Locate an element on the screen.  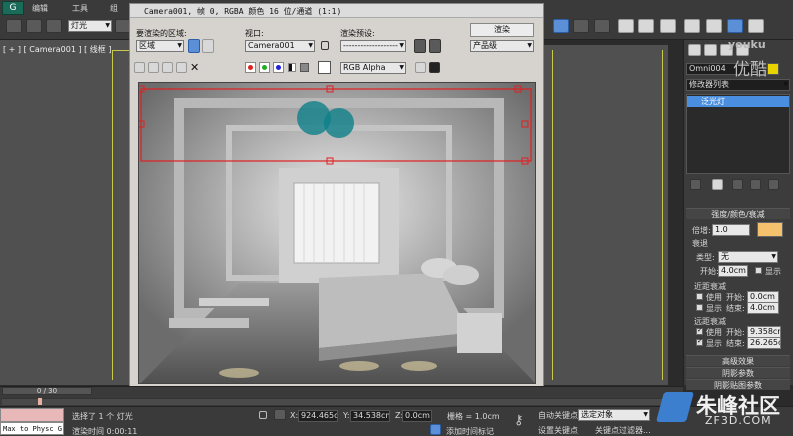
menu-tools: 工具 is located at coordinates (80, 8).